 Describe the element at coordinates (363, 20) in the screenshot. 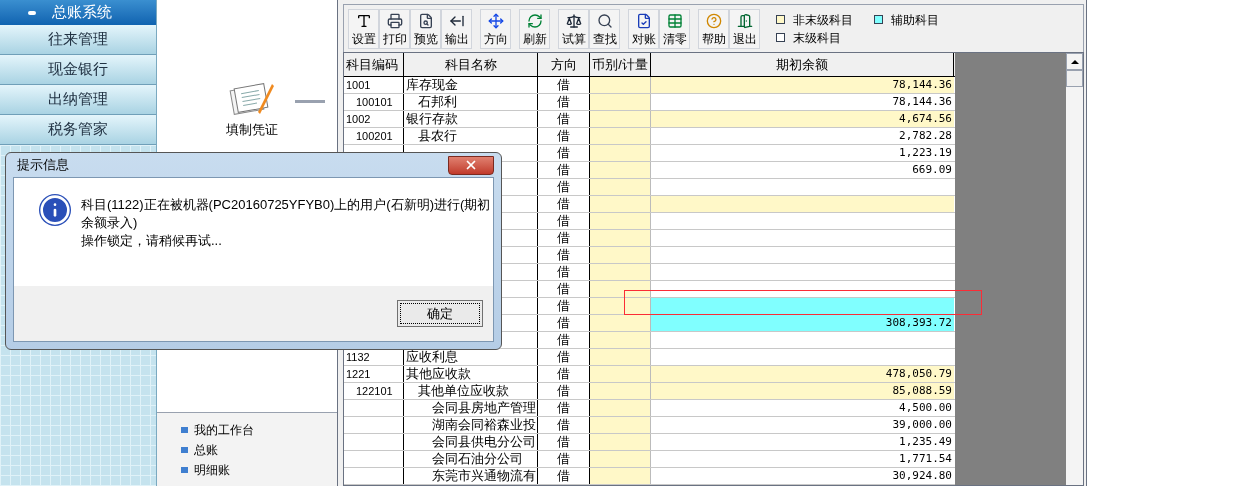

I see `letter-a-icon` at that location.